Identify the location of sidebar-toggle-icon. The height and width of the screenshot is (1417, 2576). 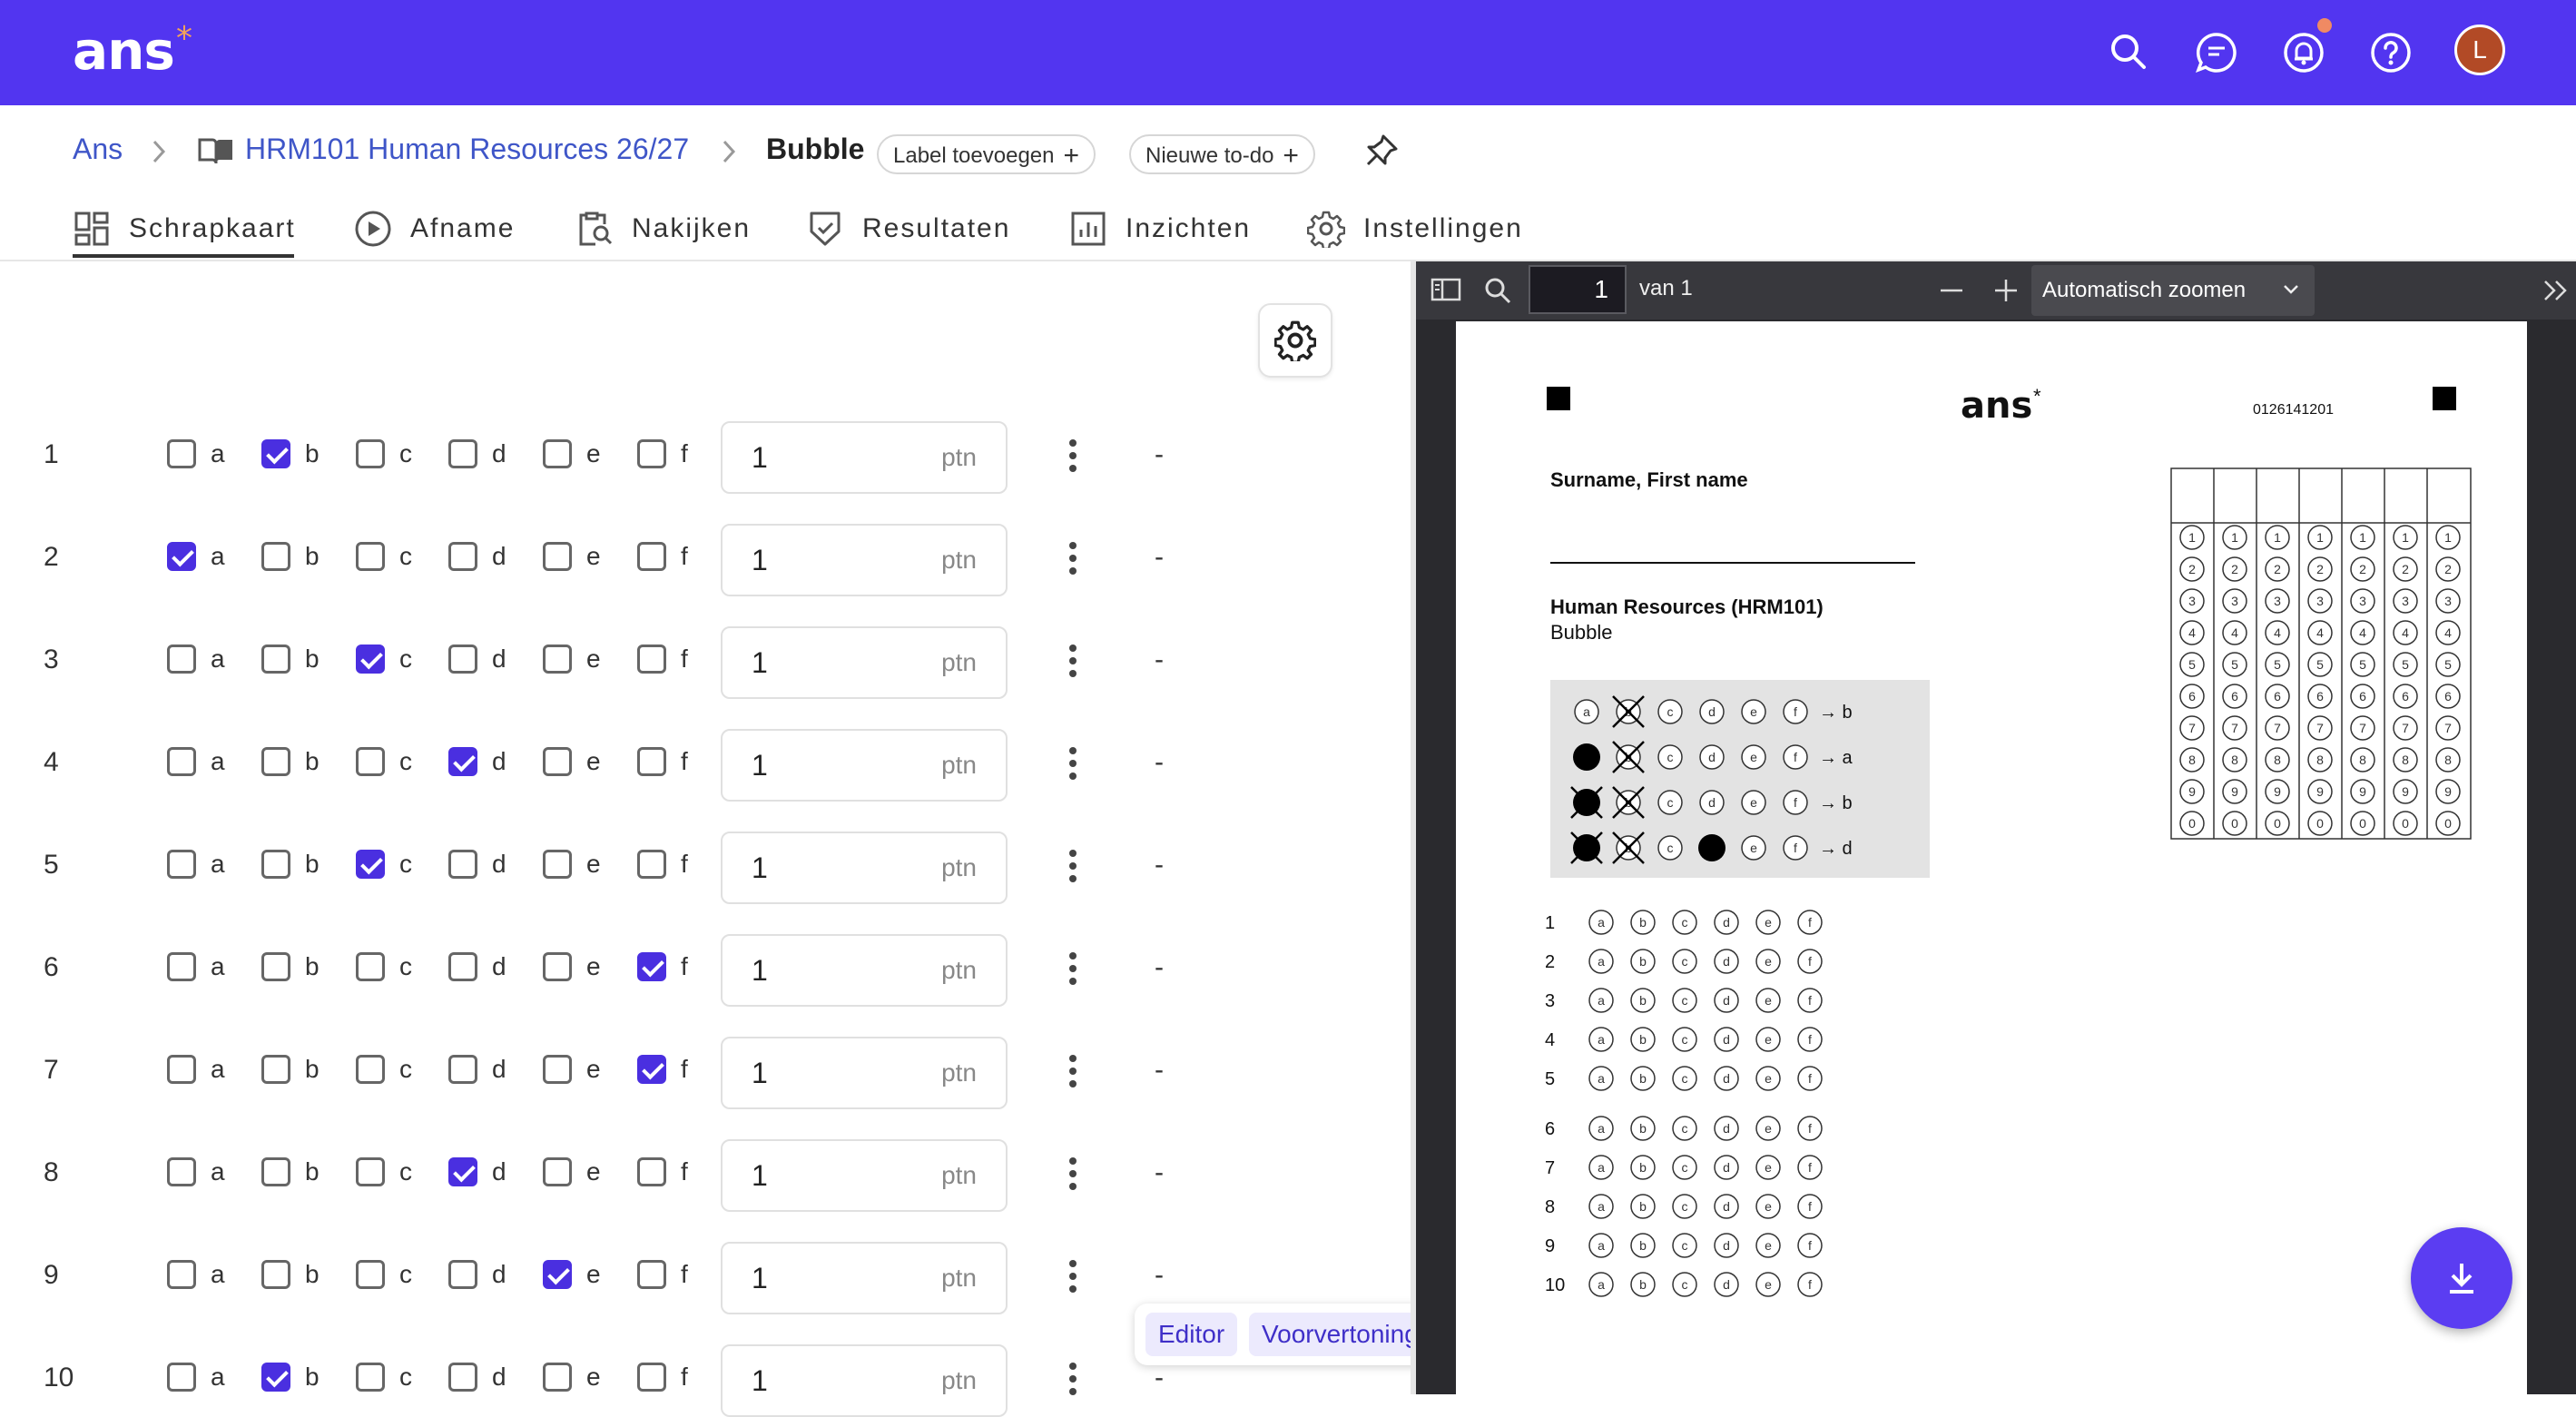
(1446, 290).